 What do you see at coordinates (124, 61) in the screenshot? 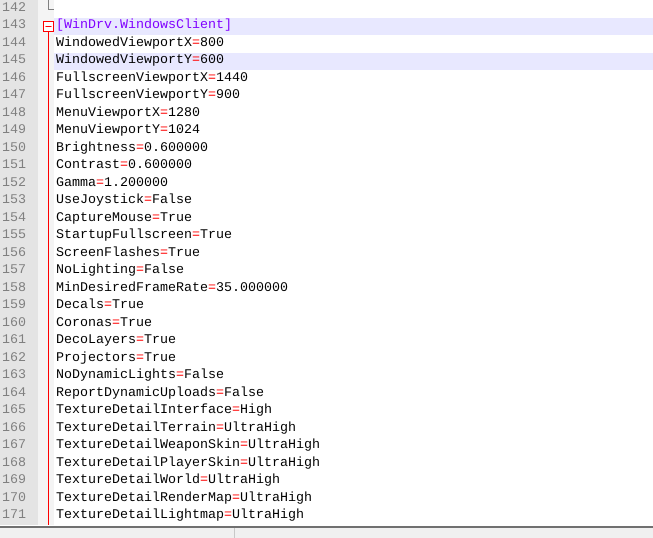
I see `setting-key: WindowedViewportY` at bounding box center [124, 61].